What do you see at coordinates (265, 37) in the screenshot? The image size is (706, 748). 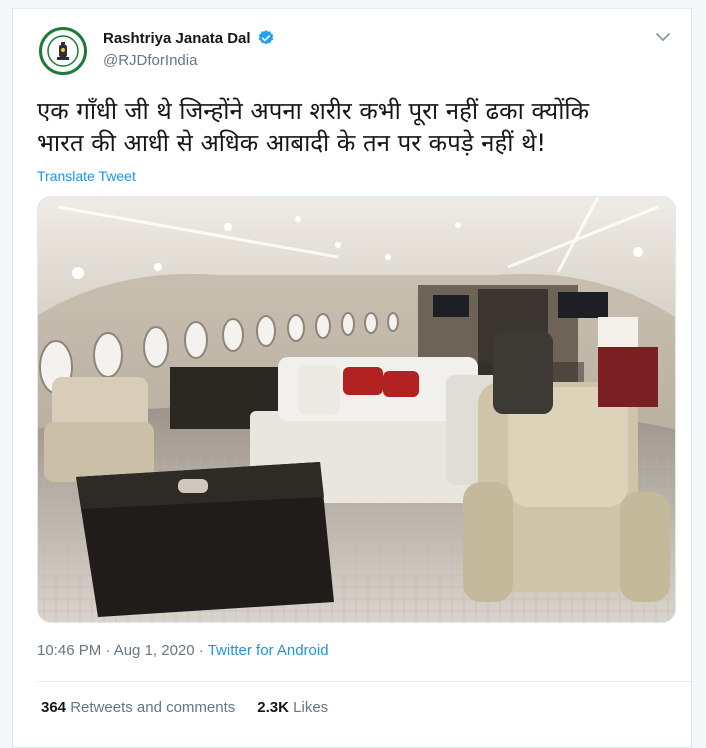 I see `verified-badge-icon` at bounding box center [265, 37].